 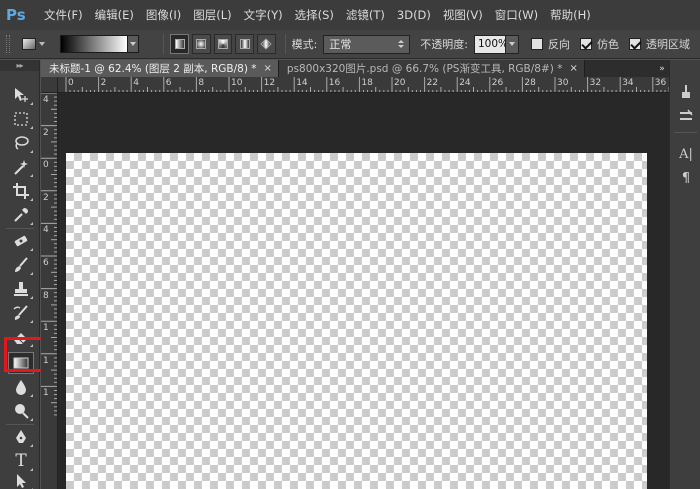 What do you see at coordinates (684, 274) in the screenshot?
I see `collapsed-panels: A| ¶` at bounding box center [684, 274].